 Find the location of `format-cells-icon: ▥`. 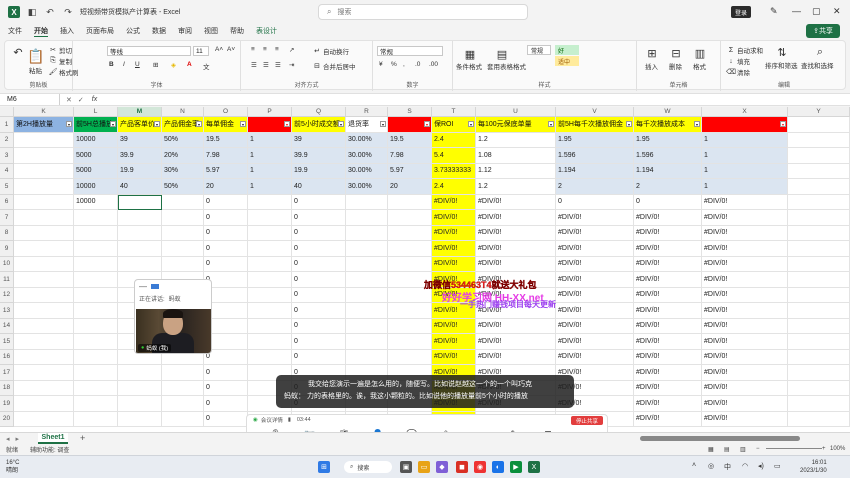

format-cells-icon: ▥ is located at coordinates (700, 53).